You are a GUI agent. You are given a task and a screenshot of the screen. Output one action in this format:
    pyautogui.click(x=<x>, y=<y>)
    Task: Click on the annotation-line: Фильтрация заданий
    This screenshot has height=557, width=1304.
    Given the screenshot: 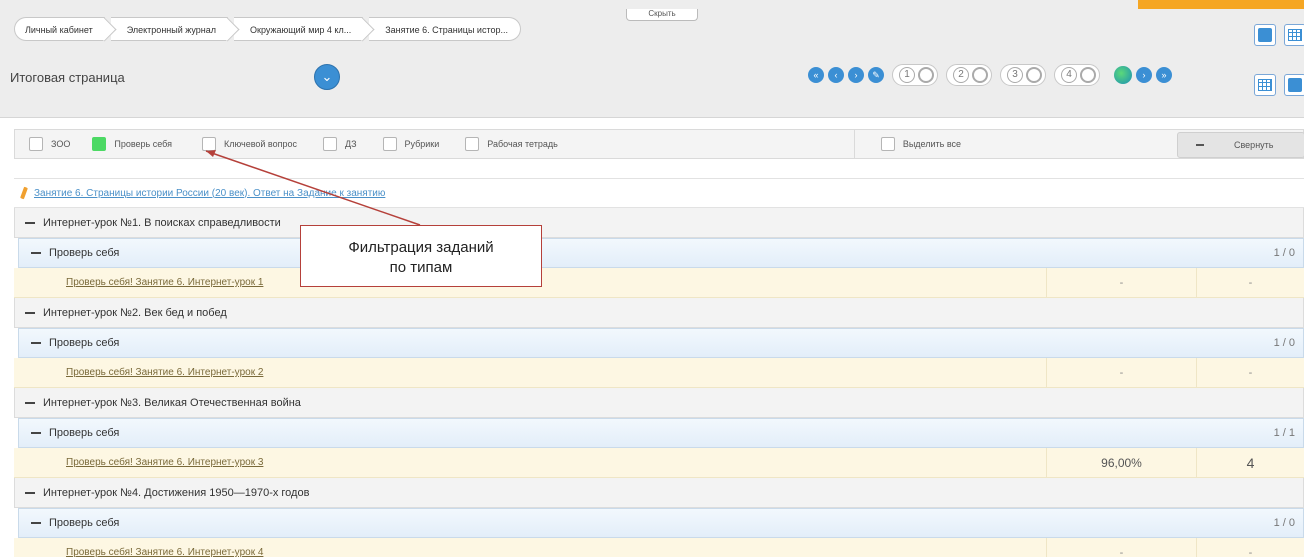 What is the action you would take?
    pyautogui.click(x=421, y=247)
    